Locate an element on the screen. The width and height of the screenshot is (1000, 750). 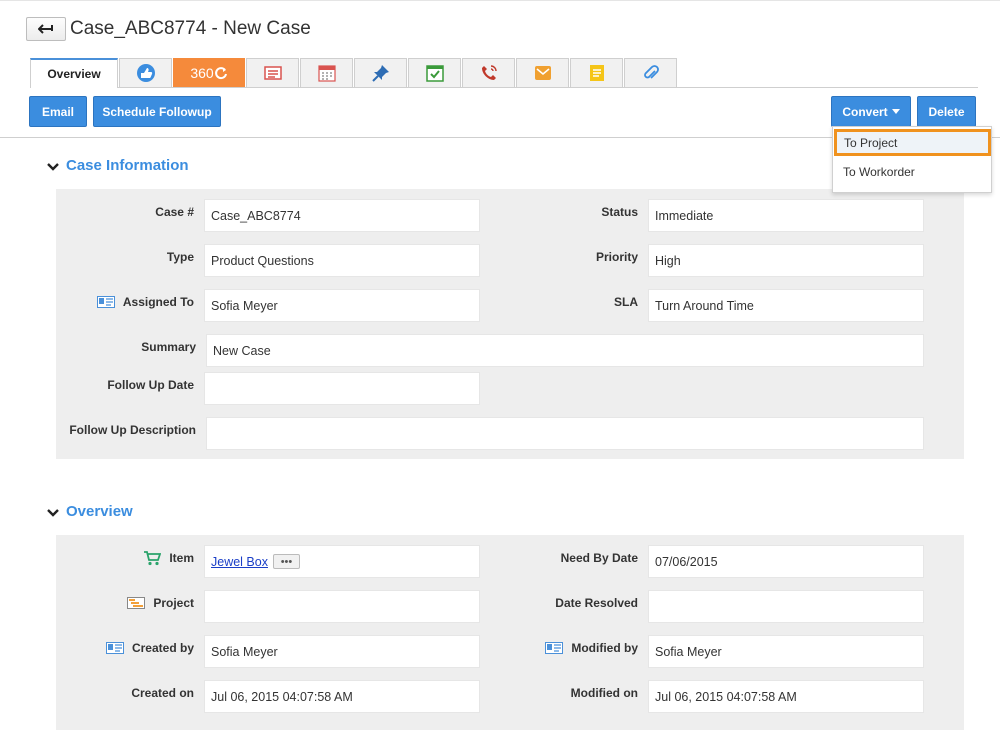
assigned-to-label-text: Assigned To is located at coordinates (158, 302).